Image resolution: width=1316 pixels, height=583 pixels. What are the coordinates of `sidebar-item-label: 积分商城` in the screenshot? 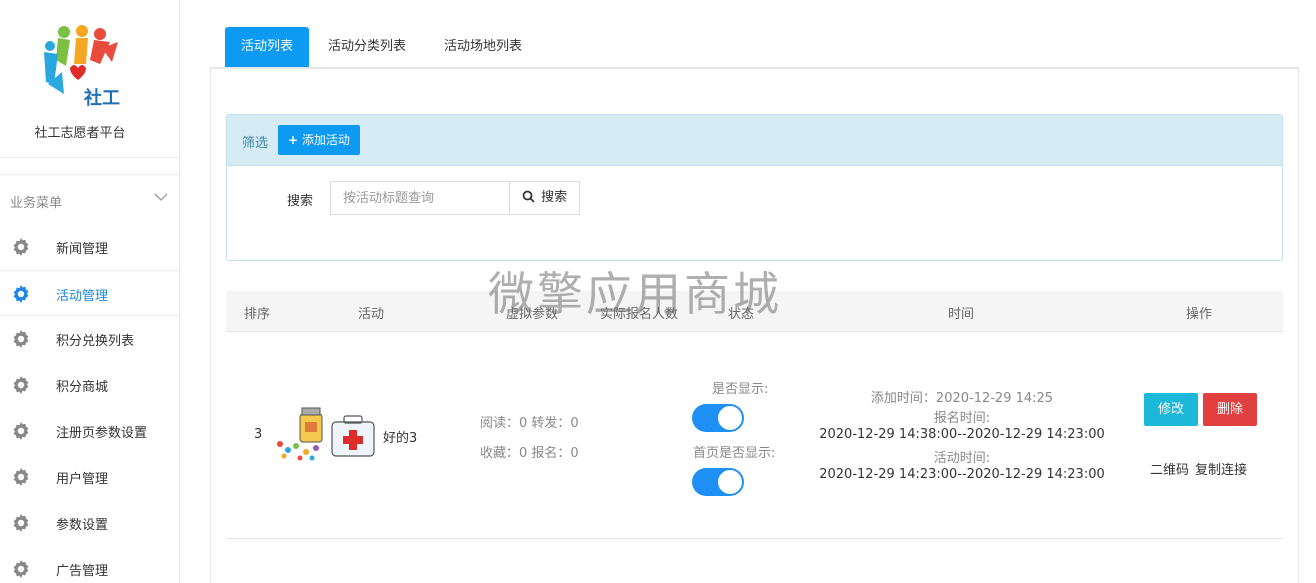 It's located at (82, 387).